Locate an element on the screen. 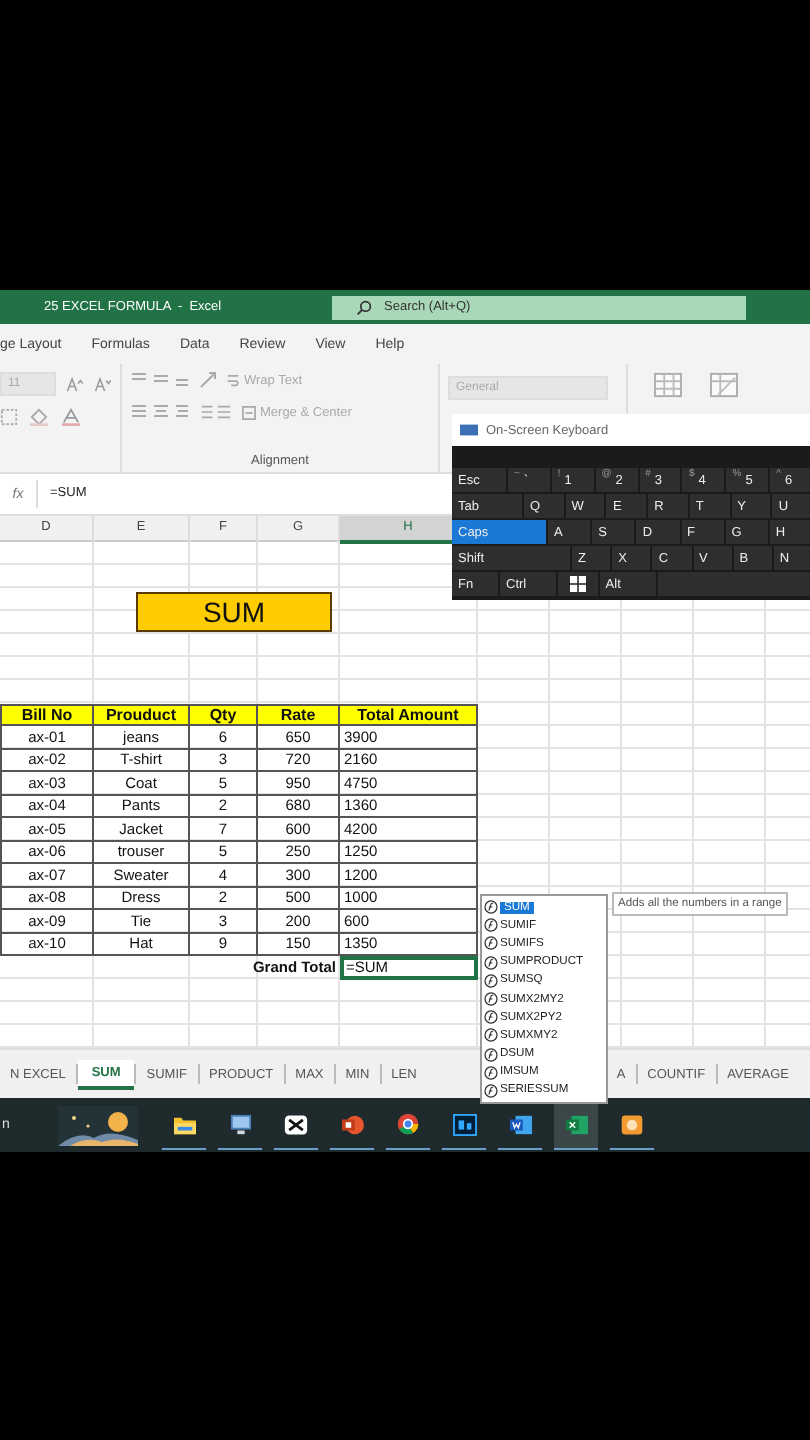  taskbar-app is located at coordinates (576, 1125).